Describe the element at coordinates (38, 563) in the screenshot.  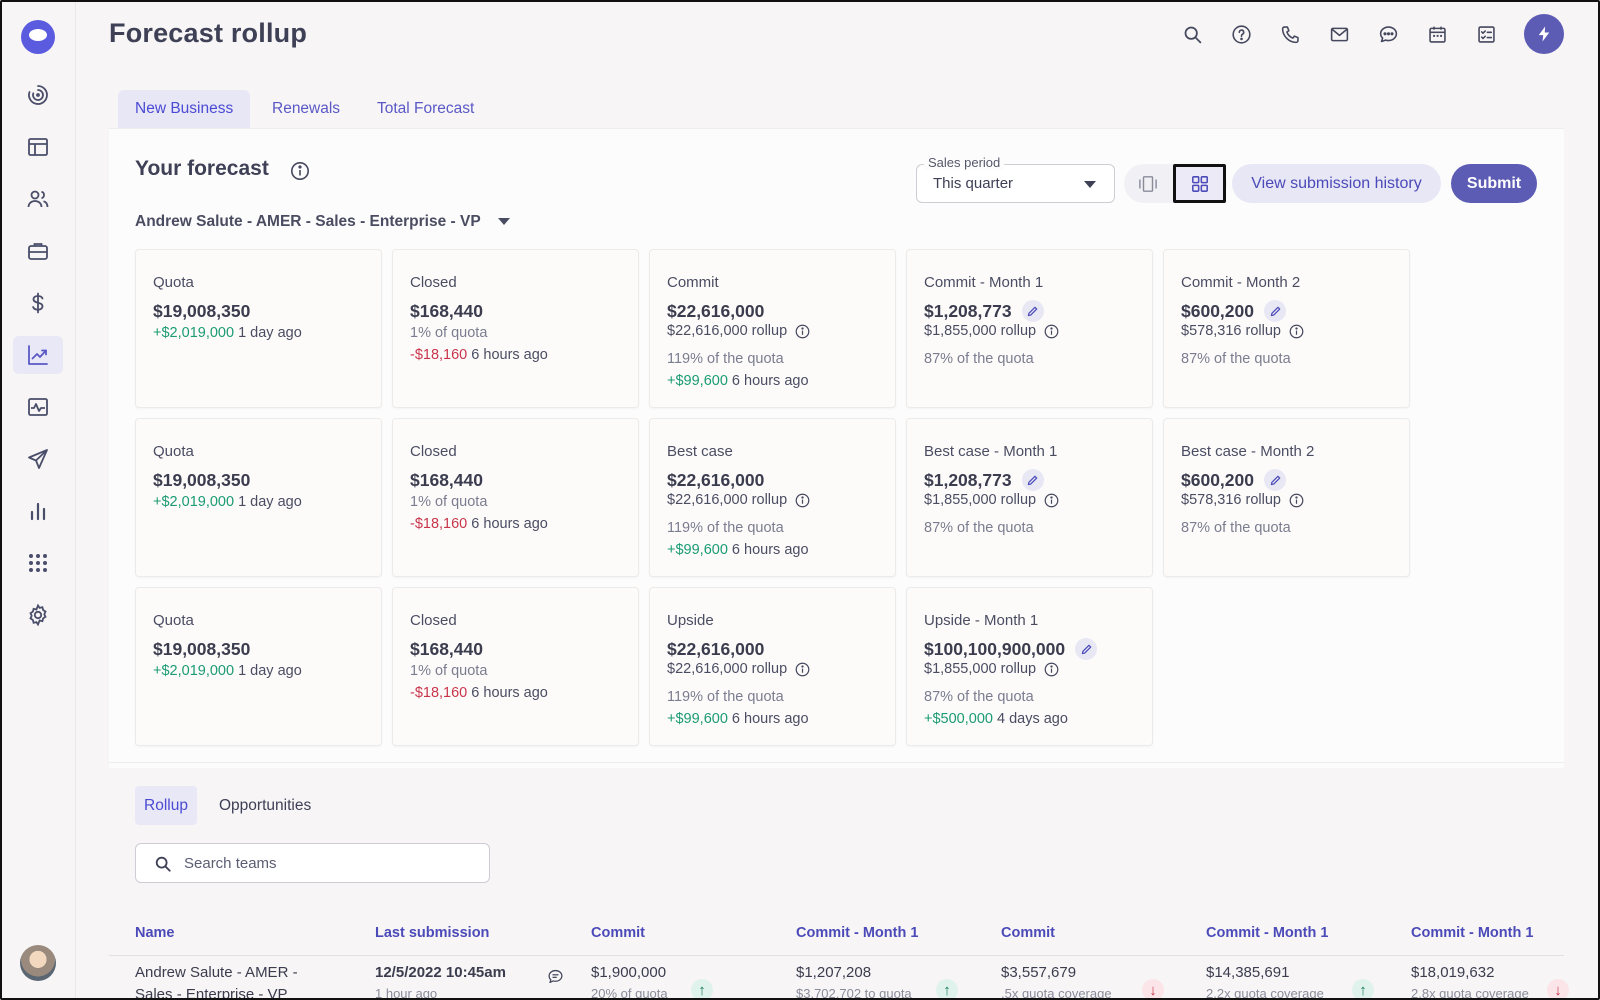
I see `sidebar-item-apps` at that location.